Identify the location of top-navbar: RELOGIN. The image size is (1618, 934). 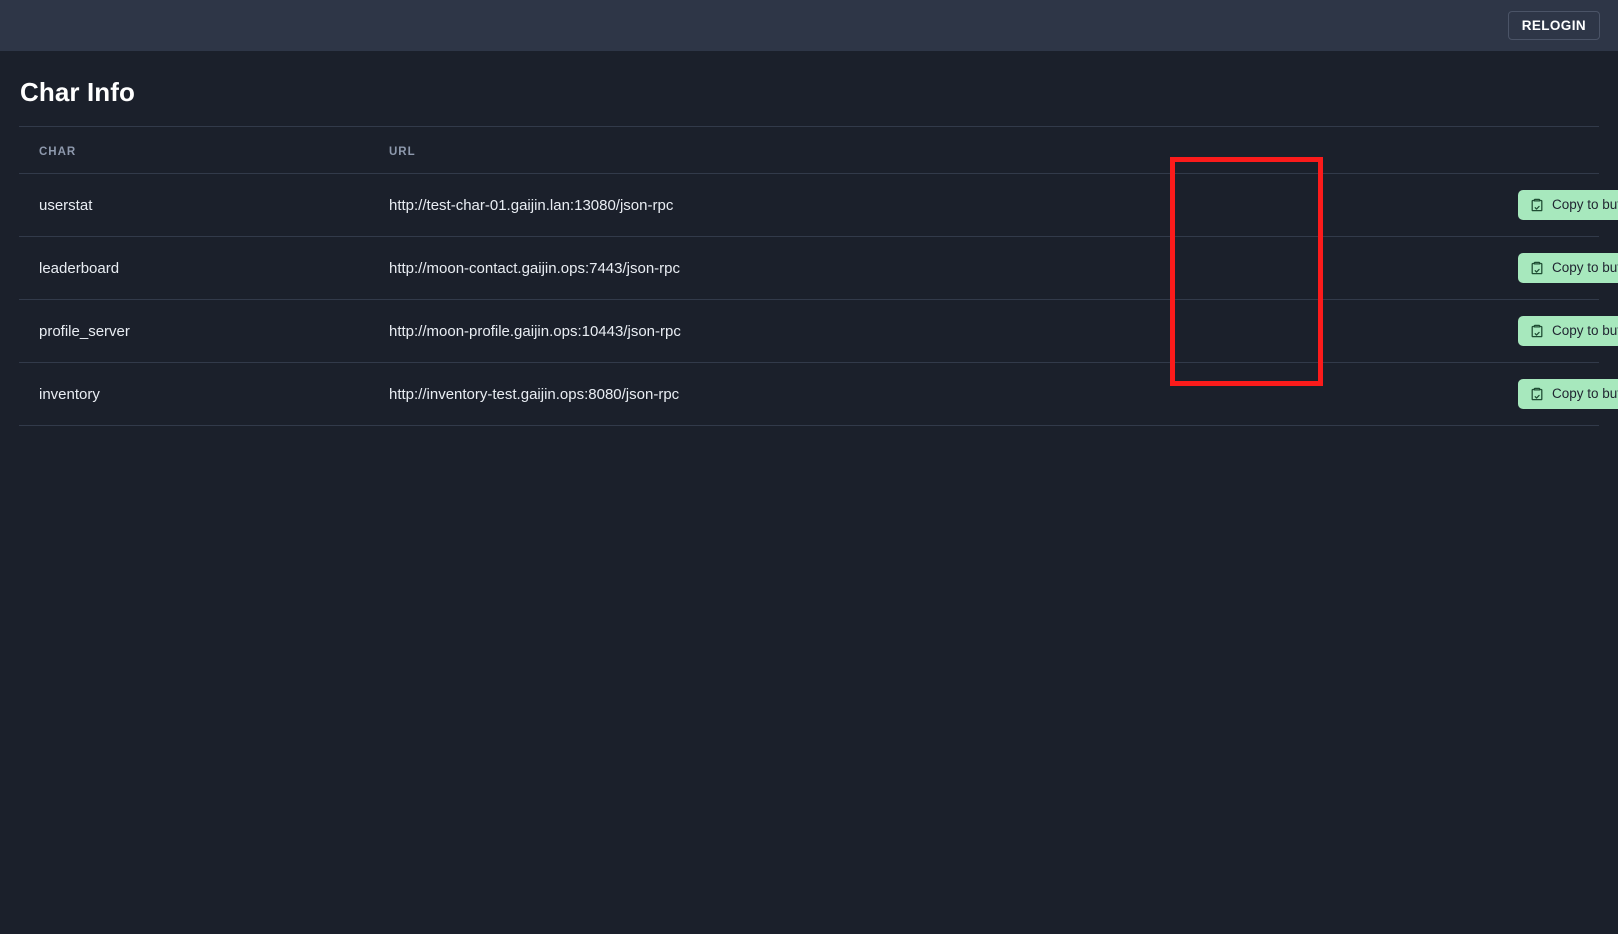
(809, 25).